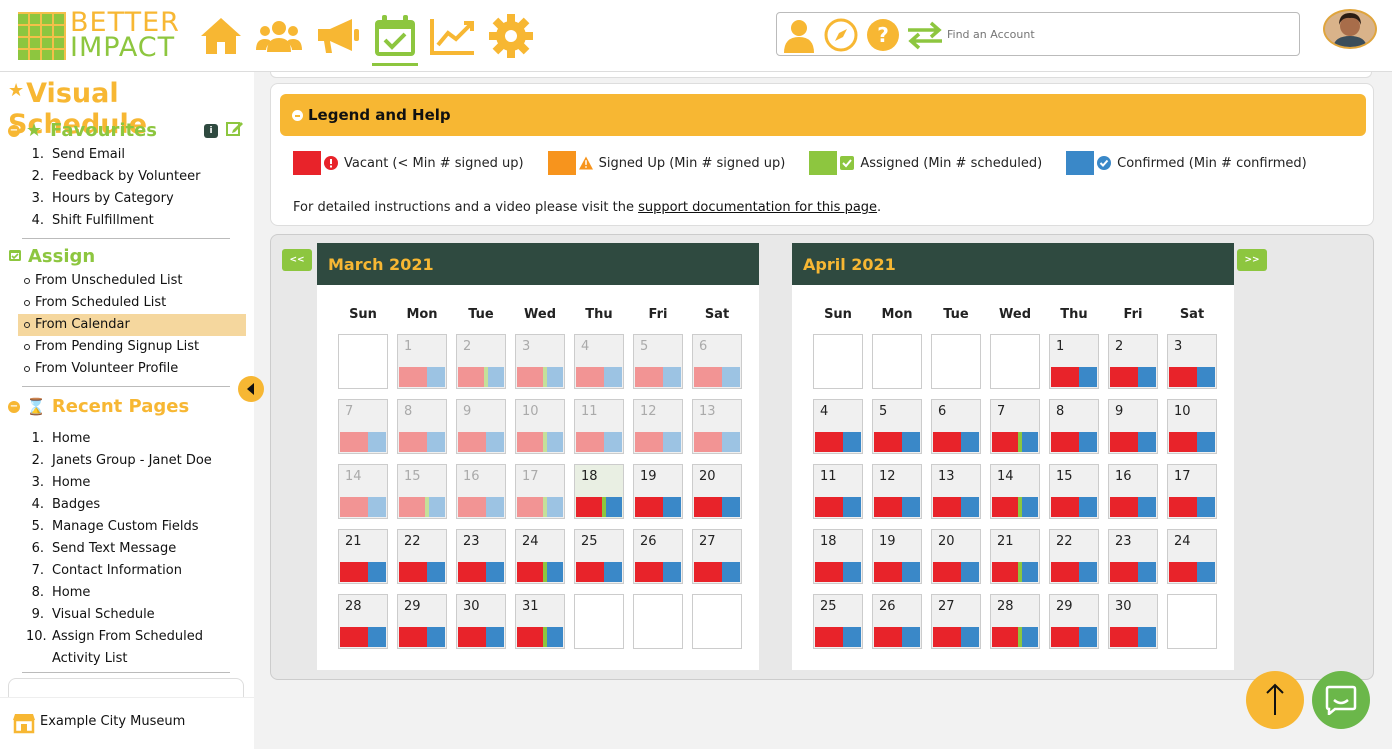 The image size is (1392, 749). I want to click on calendar-day: 15, so click(1074, 491).